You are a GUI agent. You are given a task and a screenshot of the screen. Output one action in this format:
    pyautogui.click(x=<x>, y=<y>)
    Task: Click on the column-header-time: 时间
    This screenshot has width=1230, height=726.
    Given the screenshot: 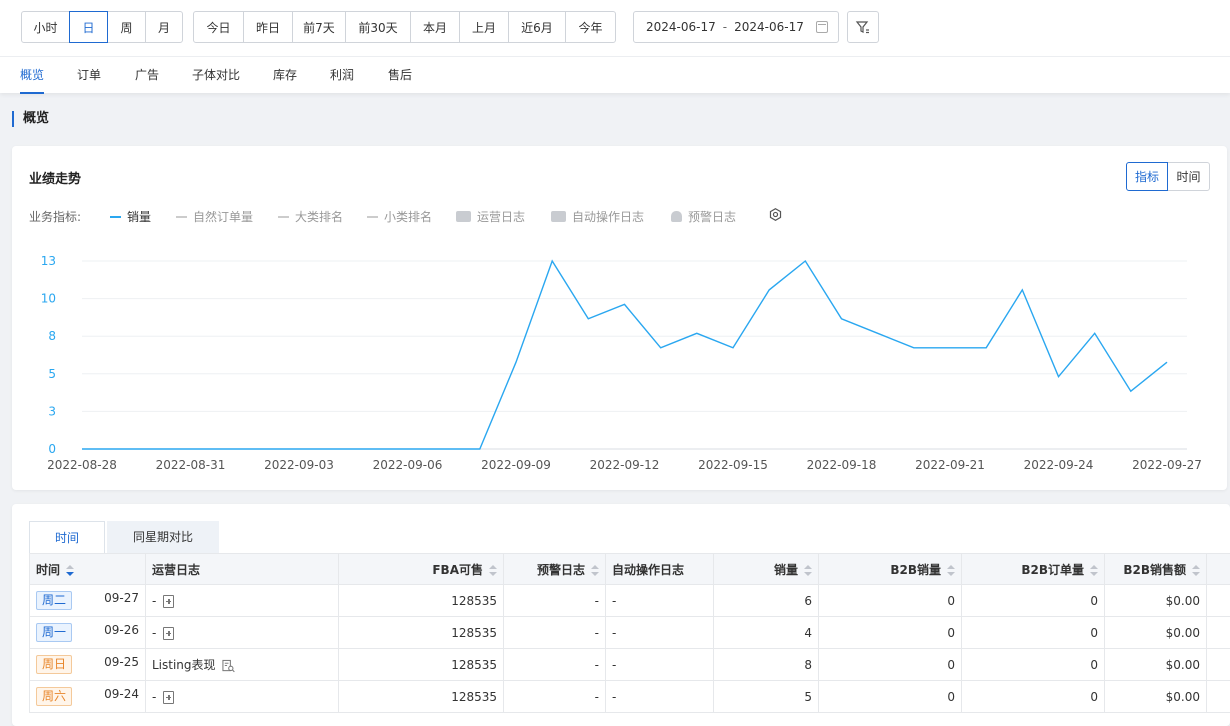 What is the action you would take?
    pyautogui.click(x=87, y=569)
    